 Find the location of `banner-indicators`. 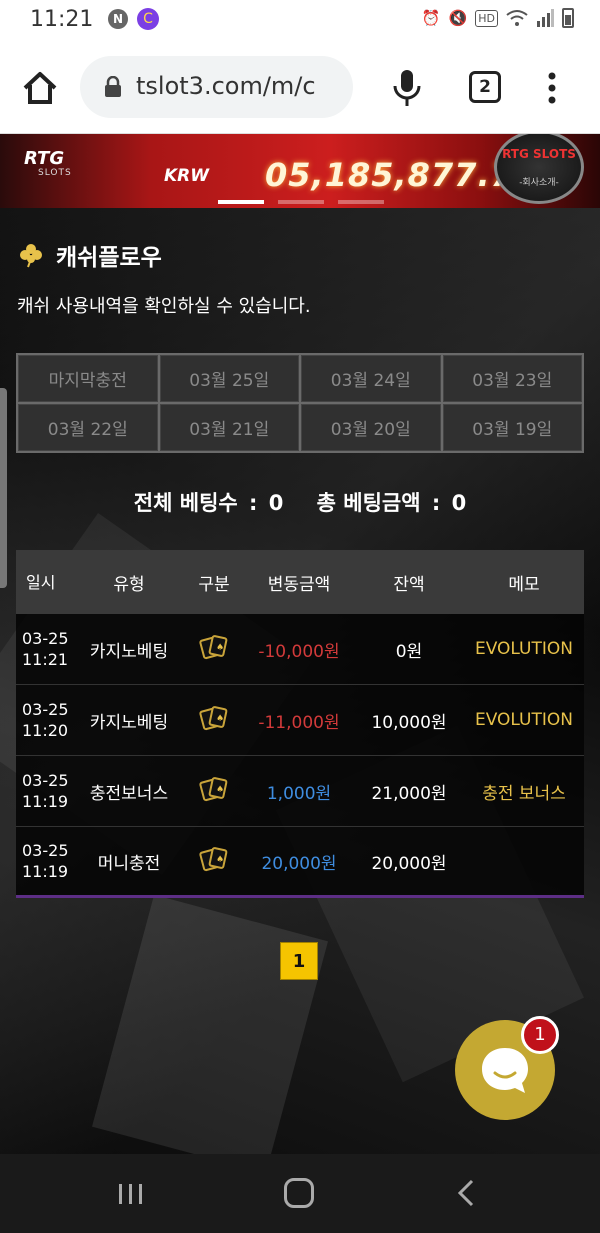

banner-indicators is located at coordinates (301, 202).